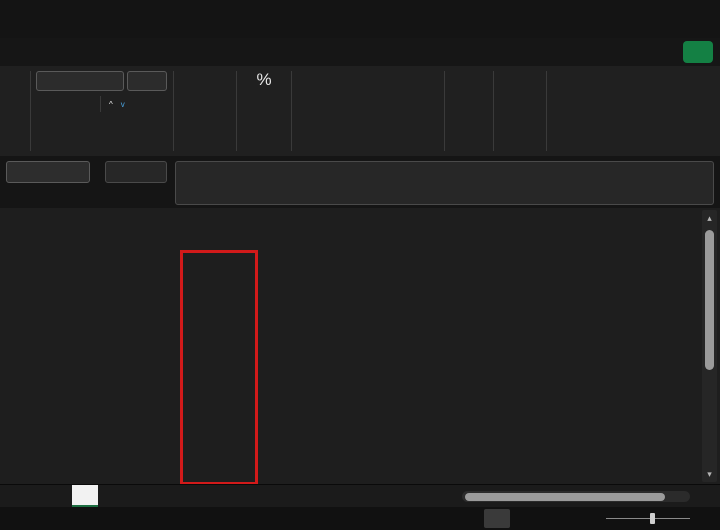  Describe the element at coordinates (100, 104) in the screenshot. I see `divider` at that location.